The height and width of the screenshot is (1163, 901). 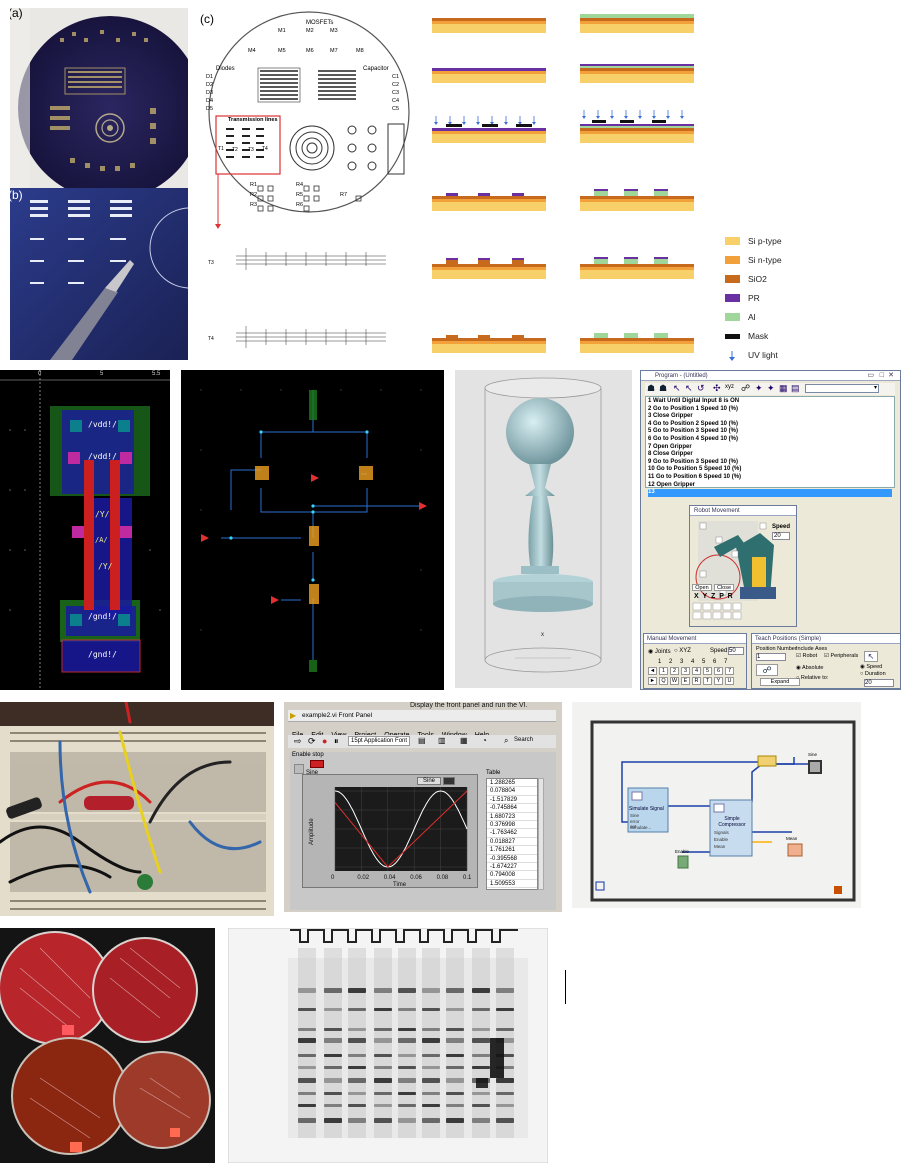 What do you see at coordinates (541, 834) in the screenshot?
I see `table-scrollbar` at bounding box center [541, 834].